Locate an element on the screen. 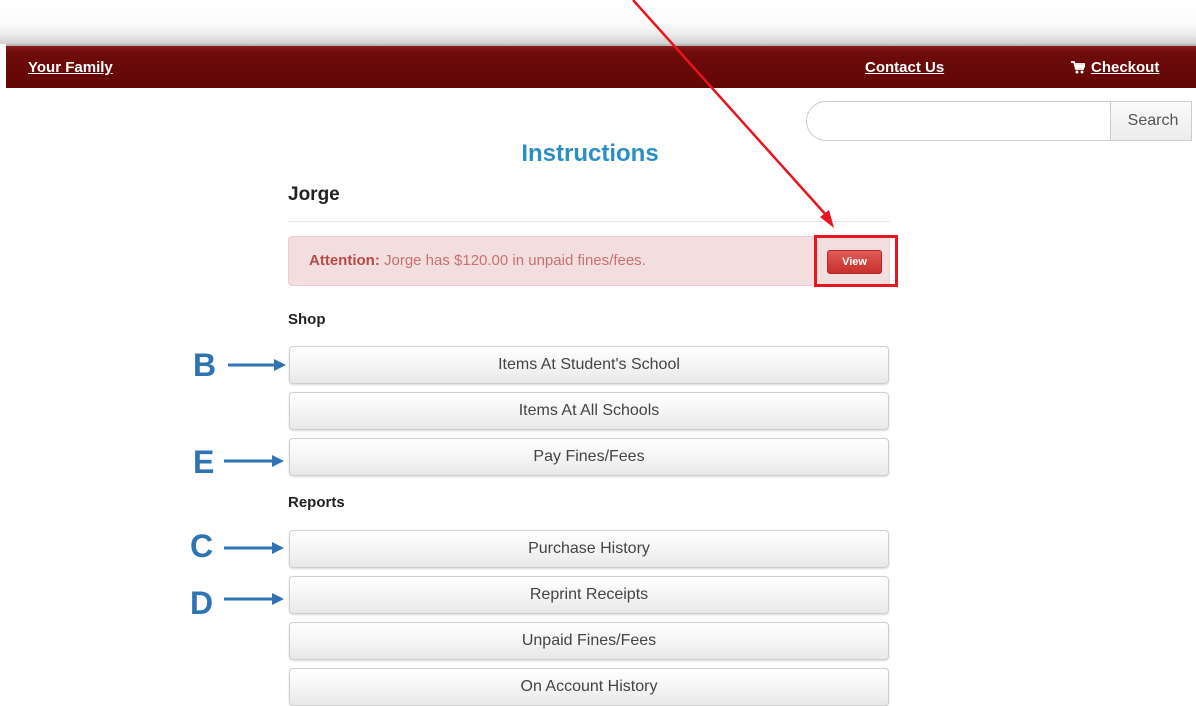 This screenshot has height=706, width=1196. checkout-label: Checkout is located at coordinates (1125, 67).